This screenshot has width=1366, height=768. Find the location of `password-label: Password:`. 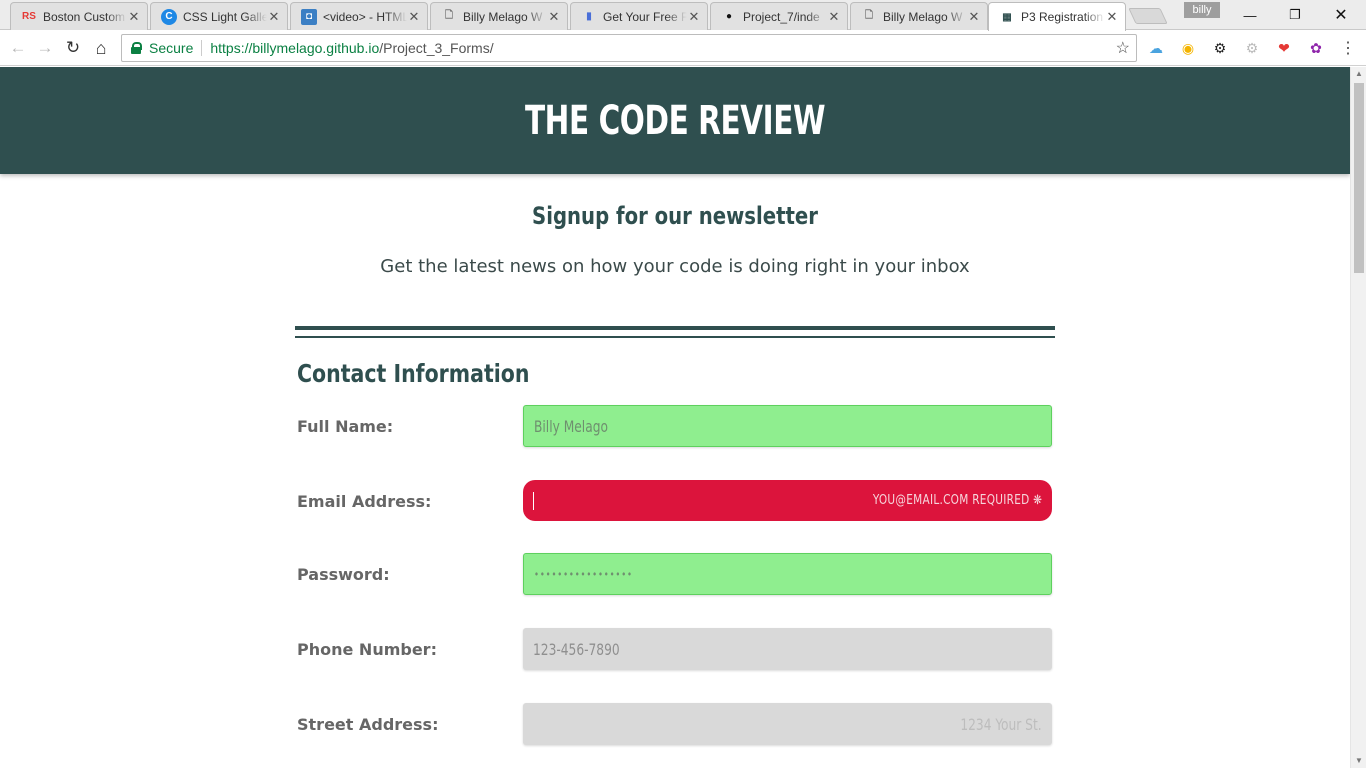

password-label: Password: is located at coordinates (343, 574).